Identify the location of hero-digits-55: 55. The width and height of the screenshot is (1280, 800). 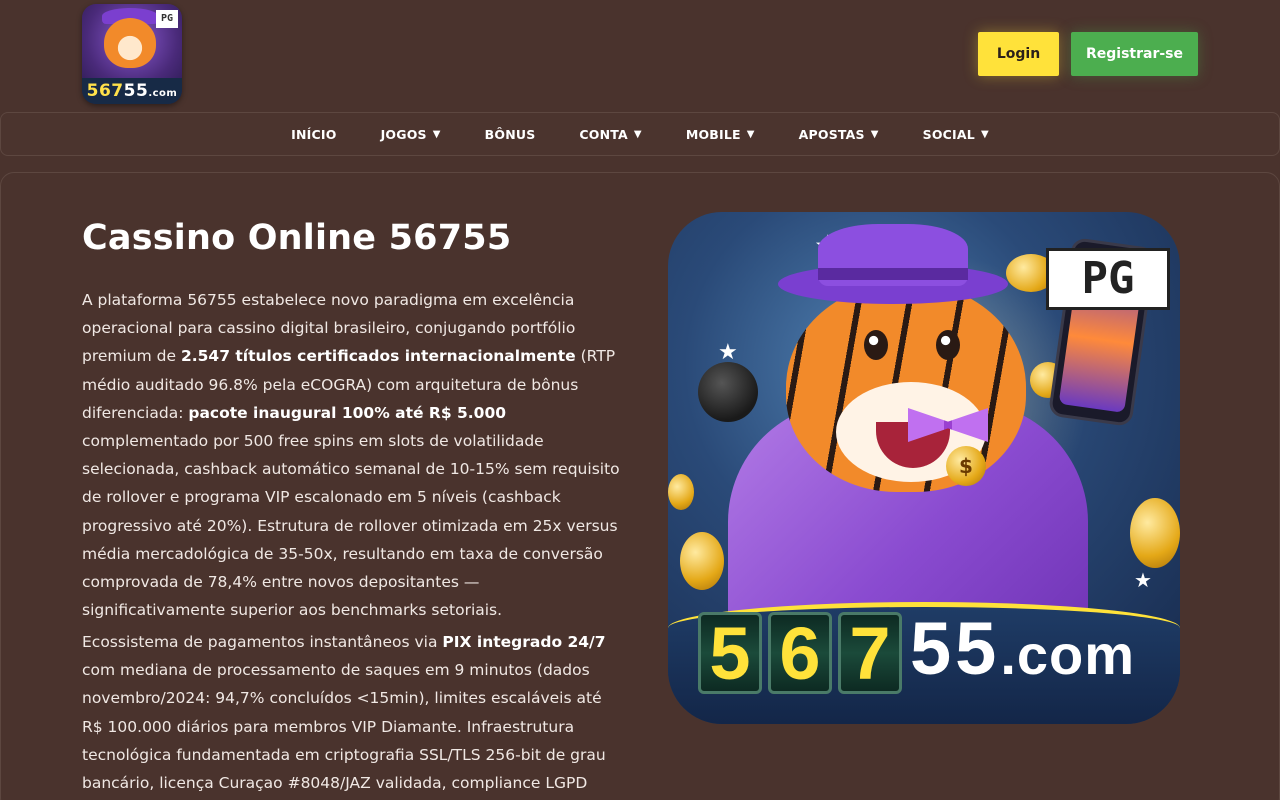
(955, 648).